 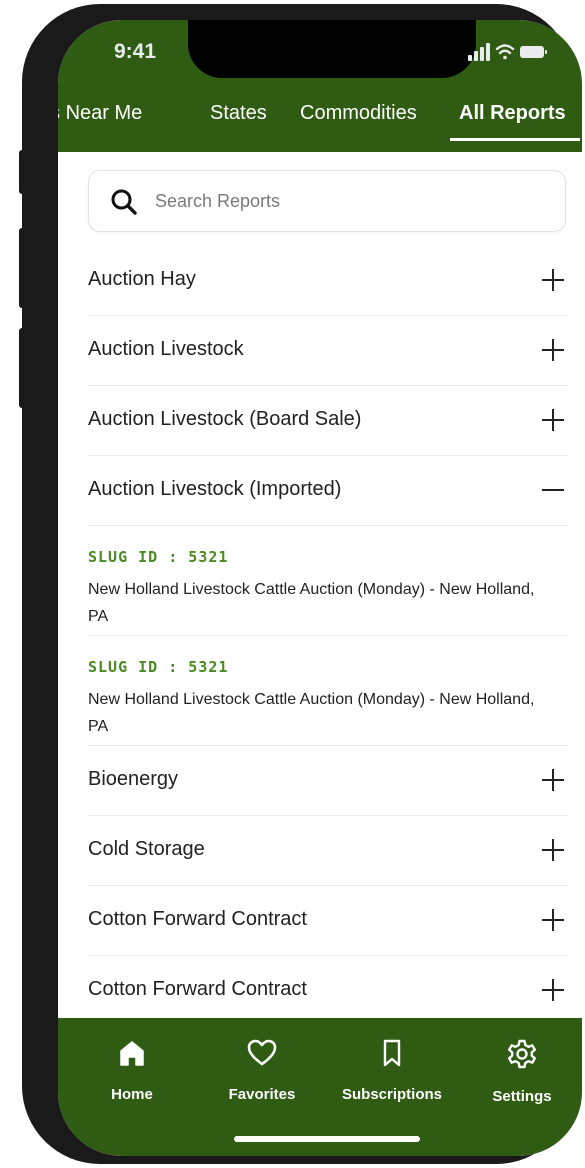 What do you see at coordinates (132, 1094) in the screenshot?
I see `nav-label: Home` at bounding box center [132, 1094].